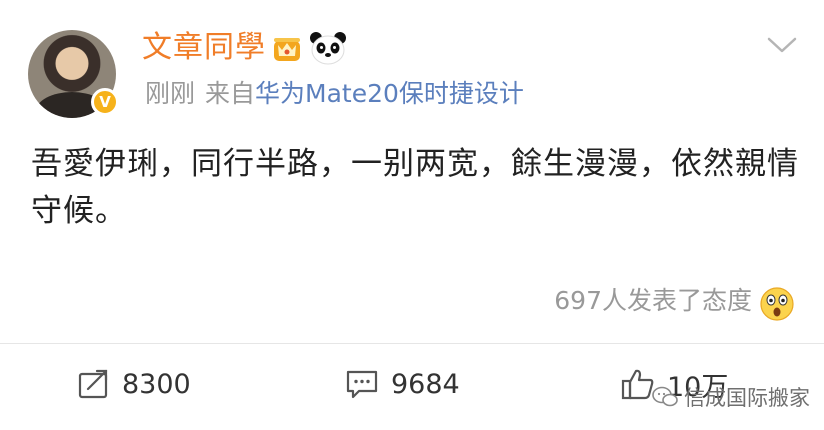 This screenshot has height=430, width=824. Describe the element at coordinates (156, 384) in the screenshot. I see `repost-count: 8300` at that location.